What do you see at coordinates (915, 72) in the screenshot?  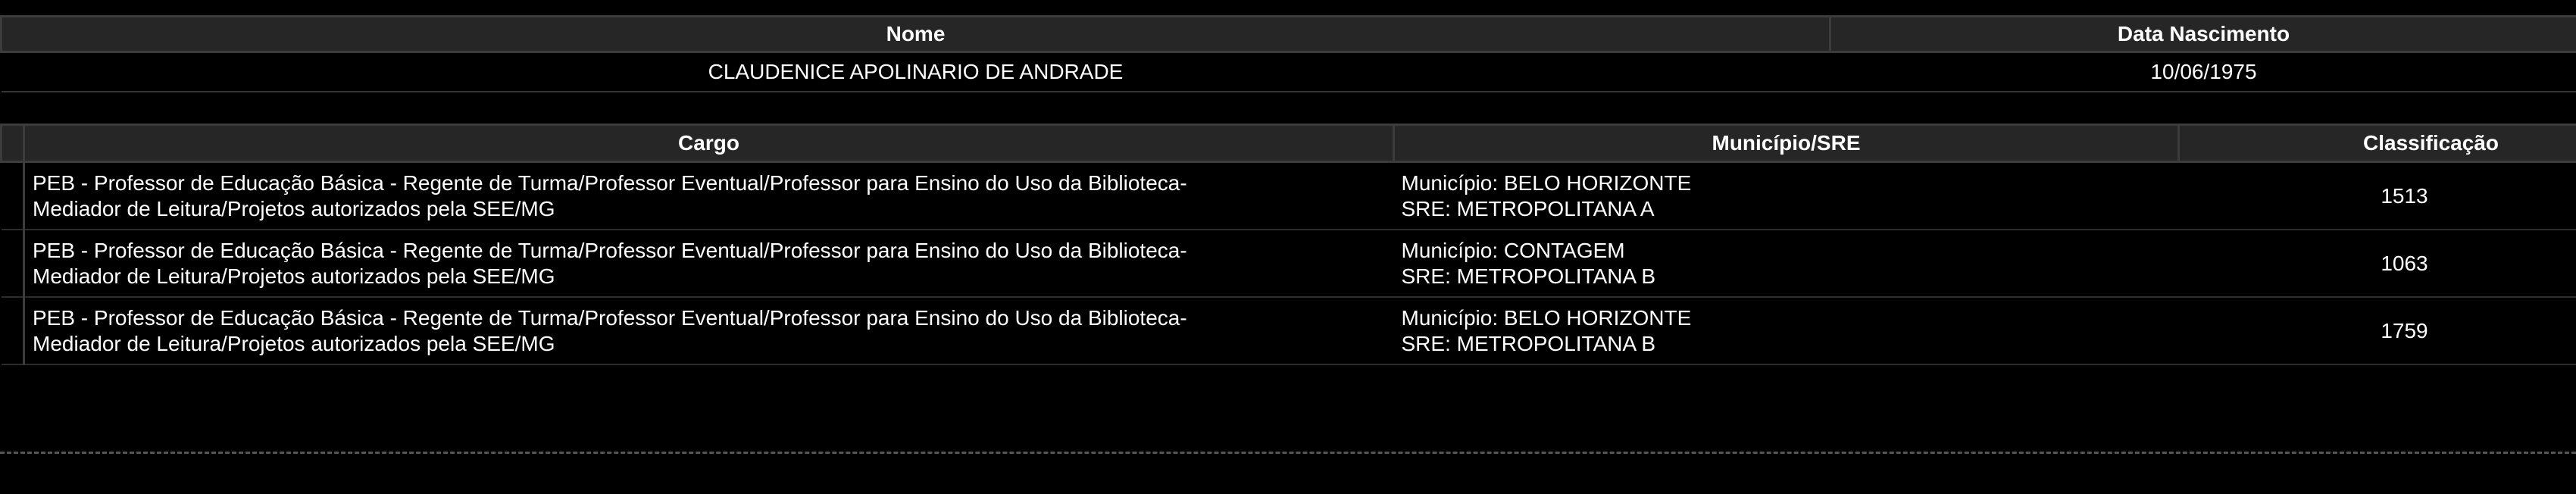 I see `person-nome: CLAUDENICE APOLINARIO DE ANDRADE` at bounding box center [915, 72].